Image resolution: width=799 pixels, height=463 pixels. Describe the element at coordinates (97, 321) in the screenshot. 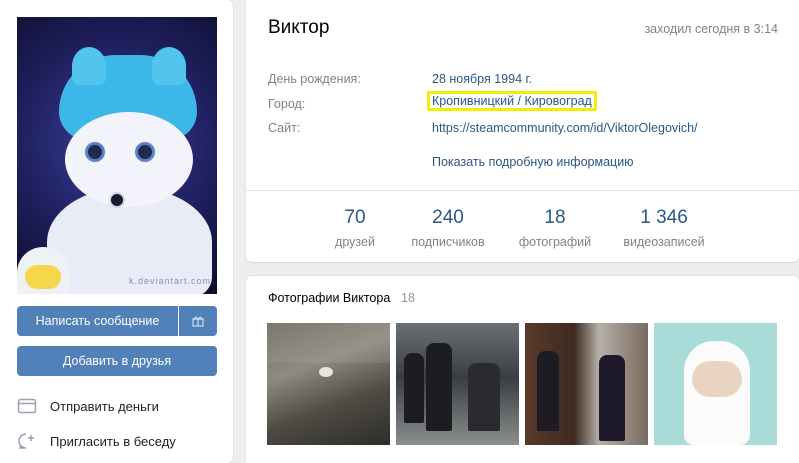

I see `write-message-button: Написать сообщение` at that location.